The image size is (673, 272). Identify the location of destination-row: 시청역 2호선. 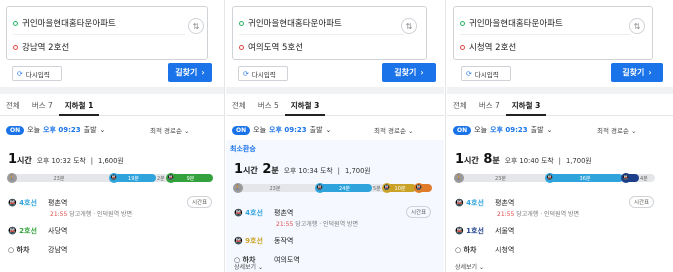
(488, 47).